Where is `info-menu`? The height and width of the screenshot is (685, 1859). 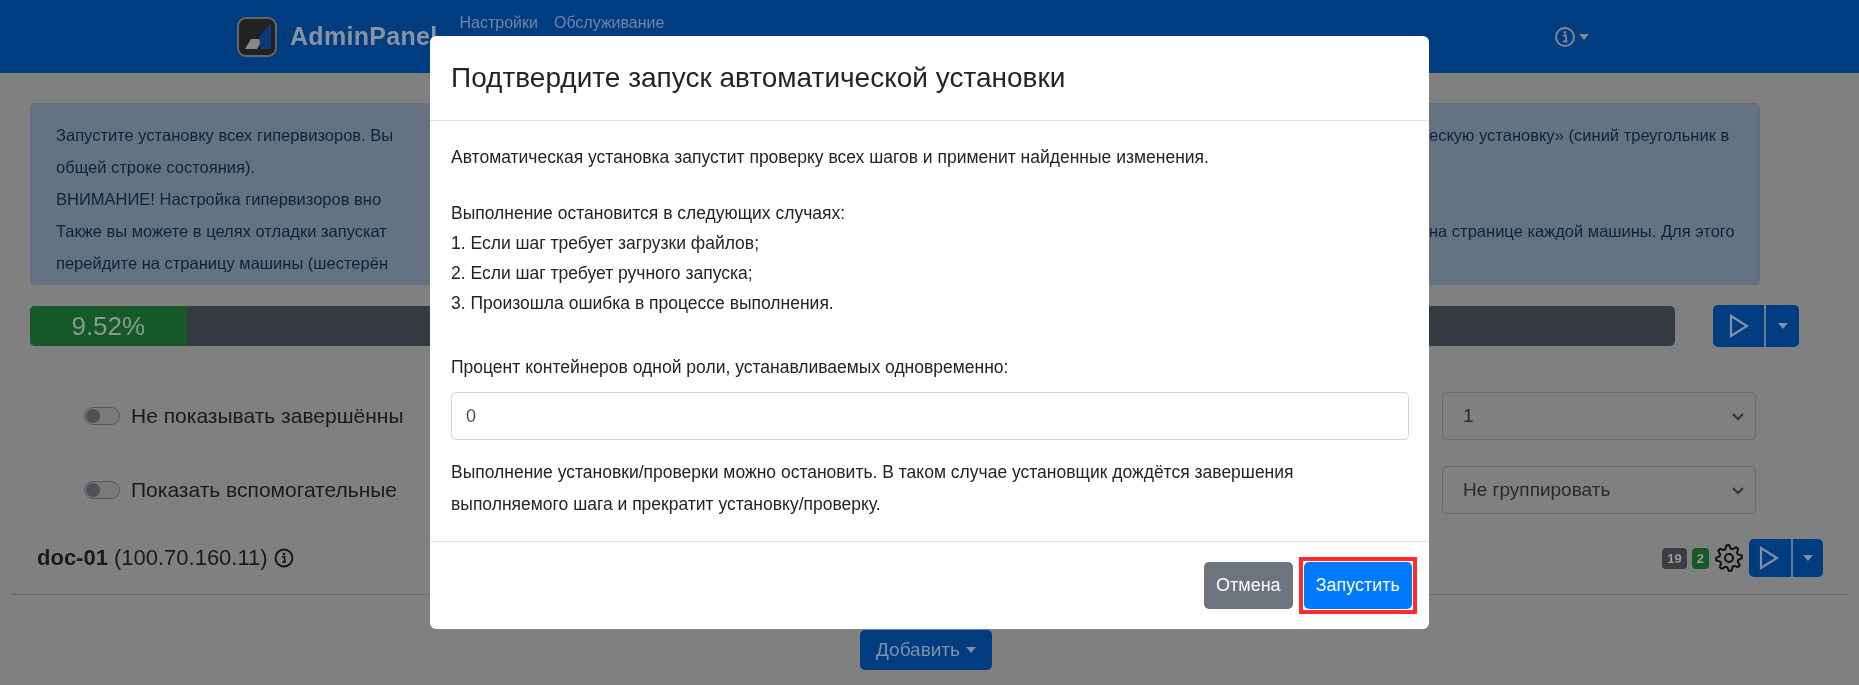 info-menu is located at coordinates (1571, 36).